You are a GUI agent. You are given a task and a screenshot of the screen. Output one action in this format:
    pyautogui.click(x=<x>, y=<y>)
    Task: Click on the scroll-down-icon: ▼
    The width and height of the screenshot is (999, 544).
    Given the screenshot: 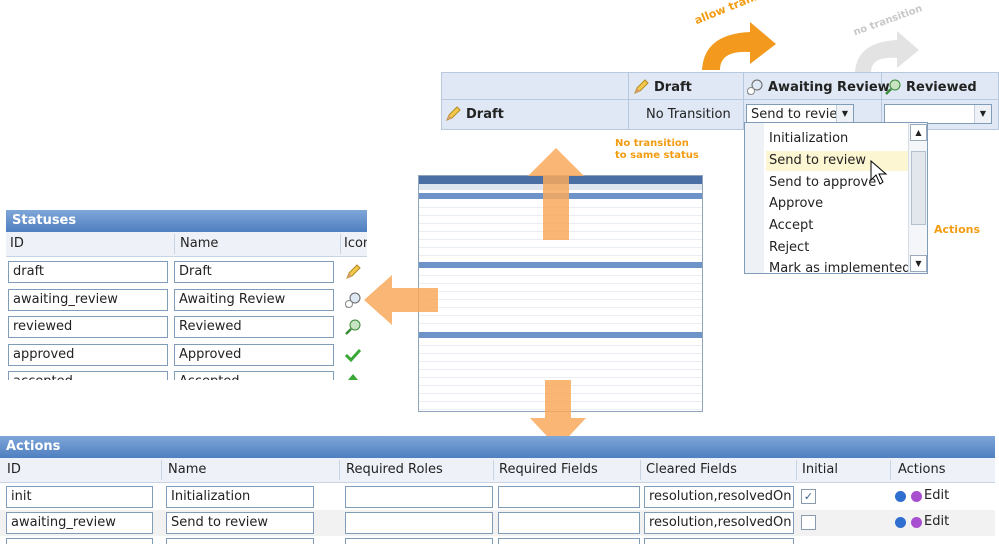 What is the action you would take?
    pyautogui.click(x=918, y=263)
    